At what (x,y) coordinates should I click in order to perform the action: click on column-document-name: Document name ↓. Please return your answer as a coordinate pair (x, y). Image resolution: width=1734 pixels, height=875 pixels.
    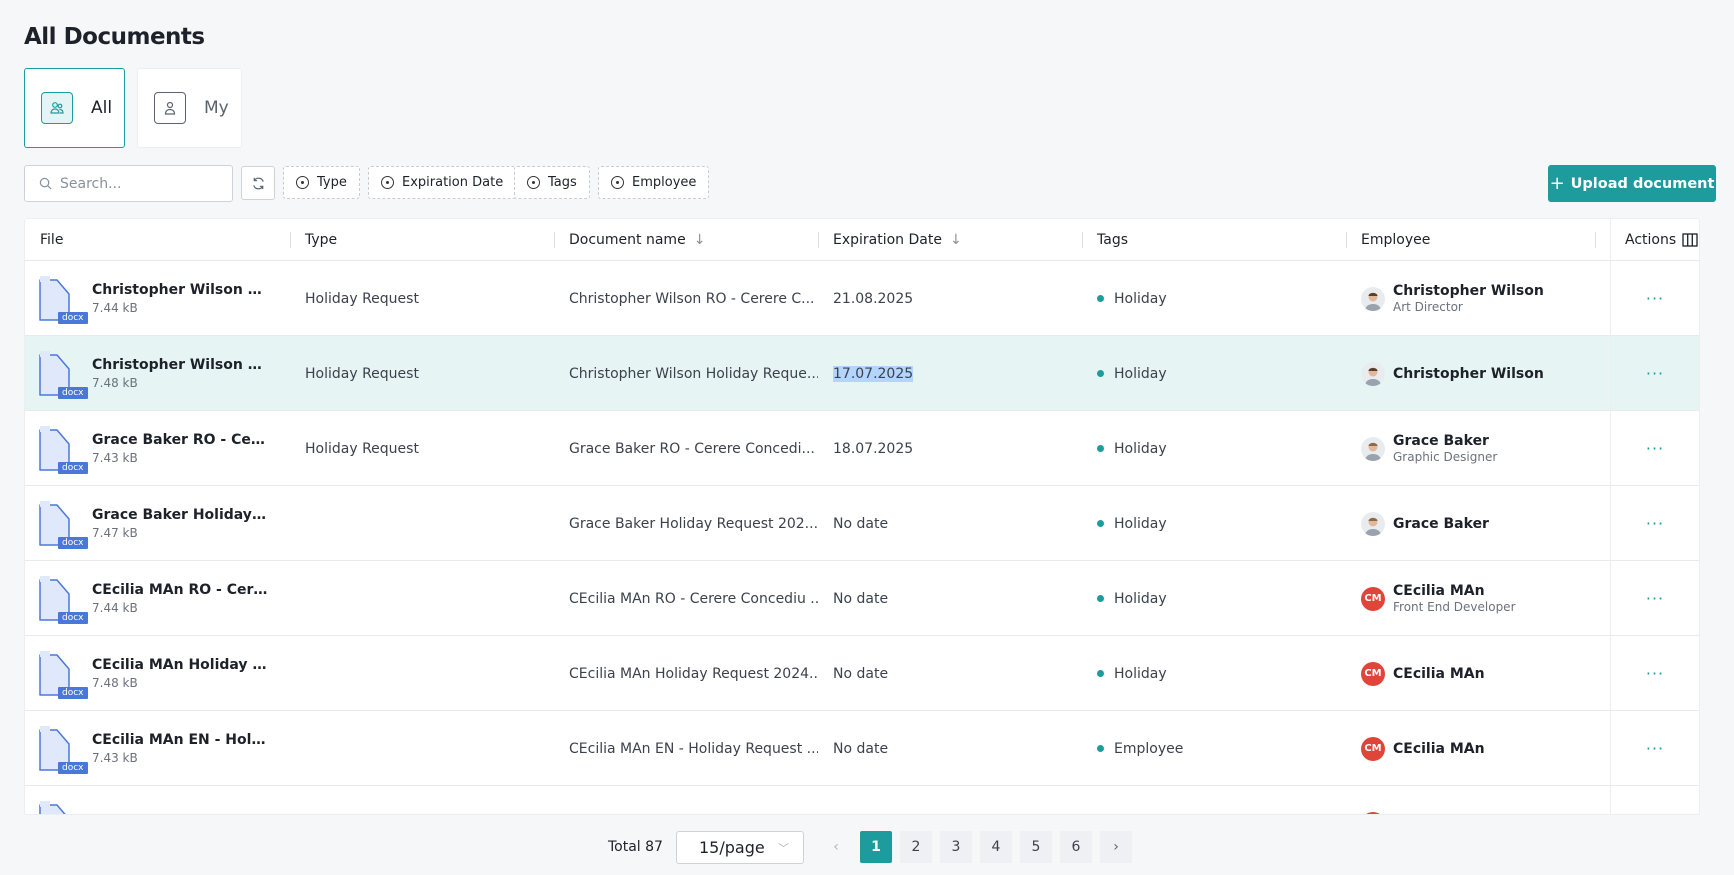
    Looking at the image, I should click on (629, 240).